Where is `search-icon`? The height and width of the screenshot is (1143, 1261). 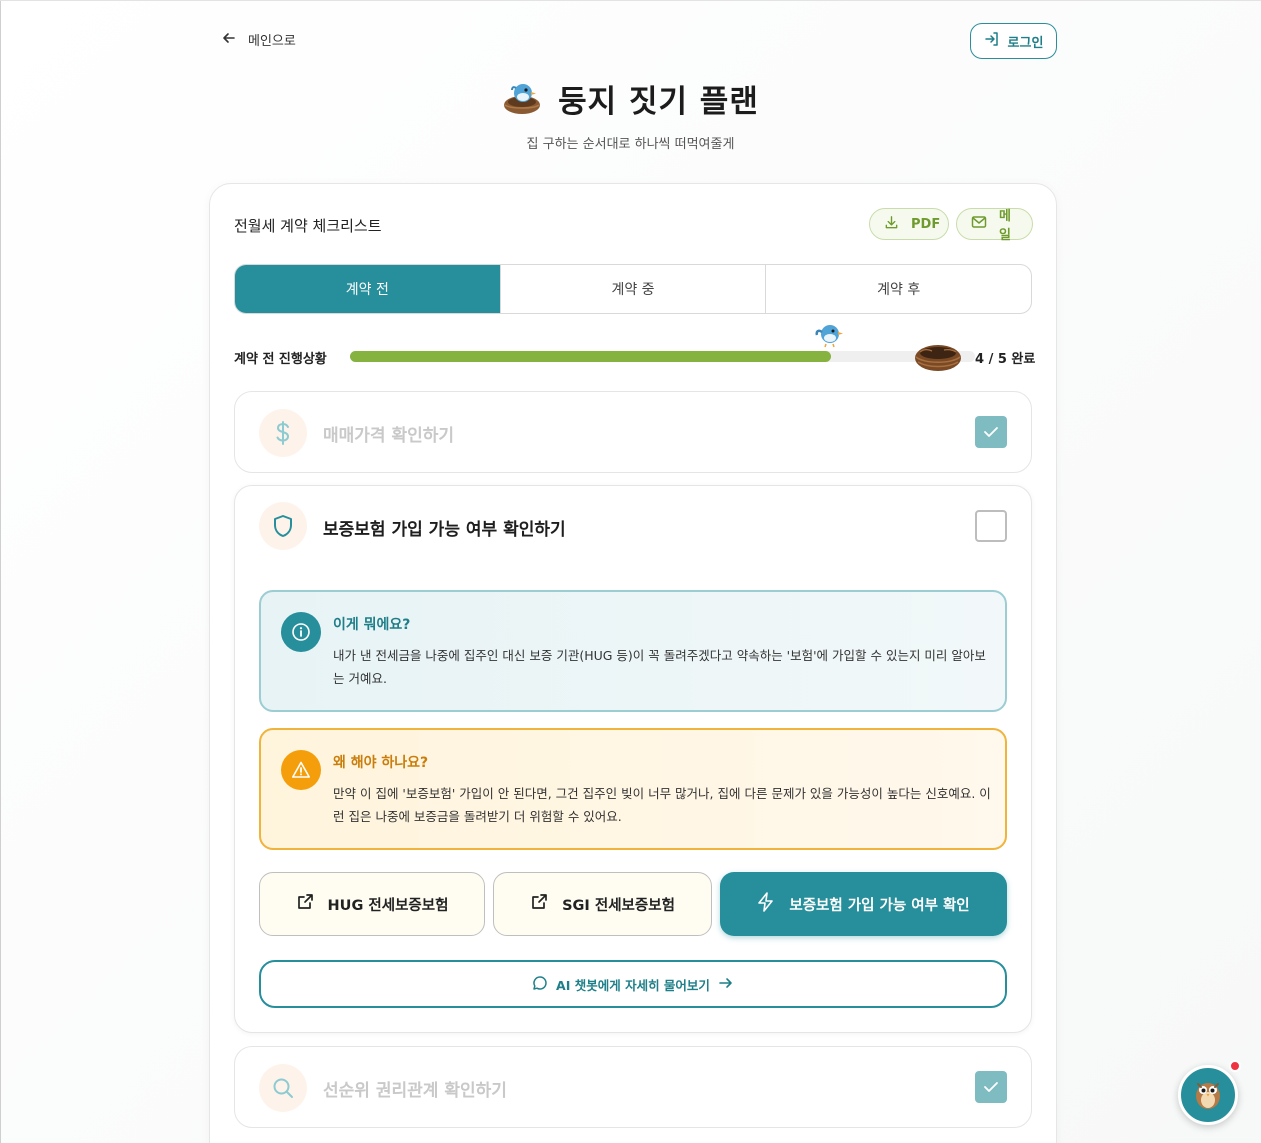
search-icon is located at coordinates (283, 1088).